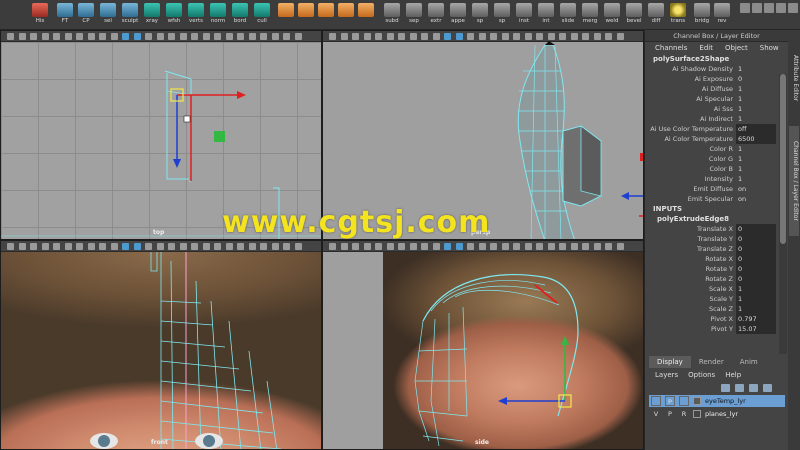 This screenshot has height=450, width=800. Describe the element at coordinates (702, 15) in the screenshot. I see `shelf-button-30: bridg` at that location.